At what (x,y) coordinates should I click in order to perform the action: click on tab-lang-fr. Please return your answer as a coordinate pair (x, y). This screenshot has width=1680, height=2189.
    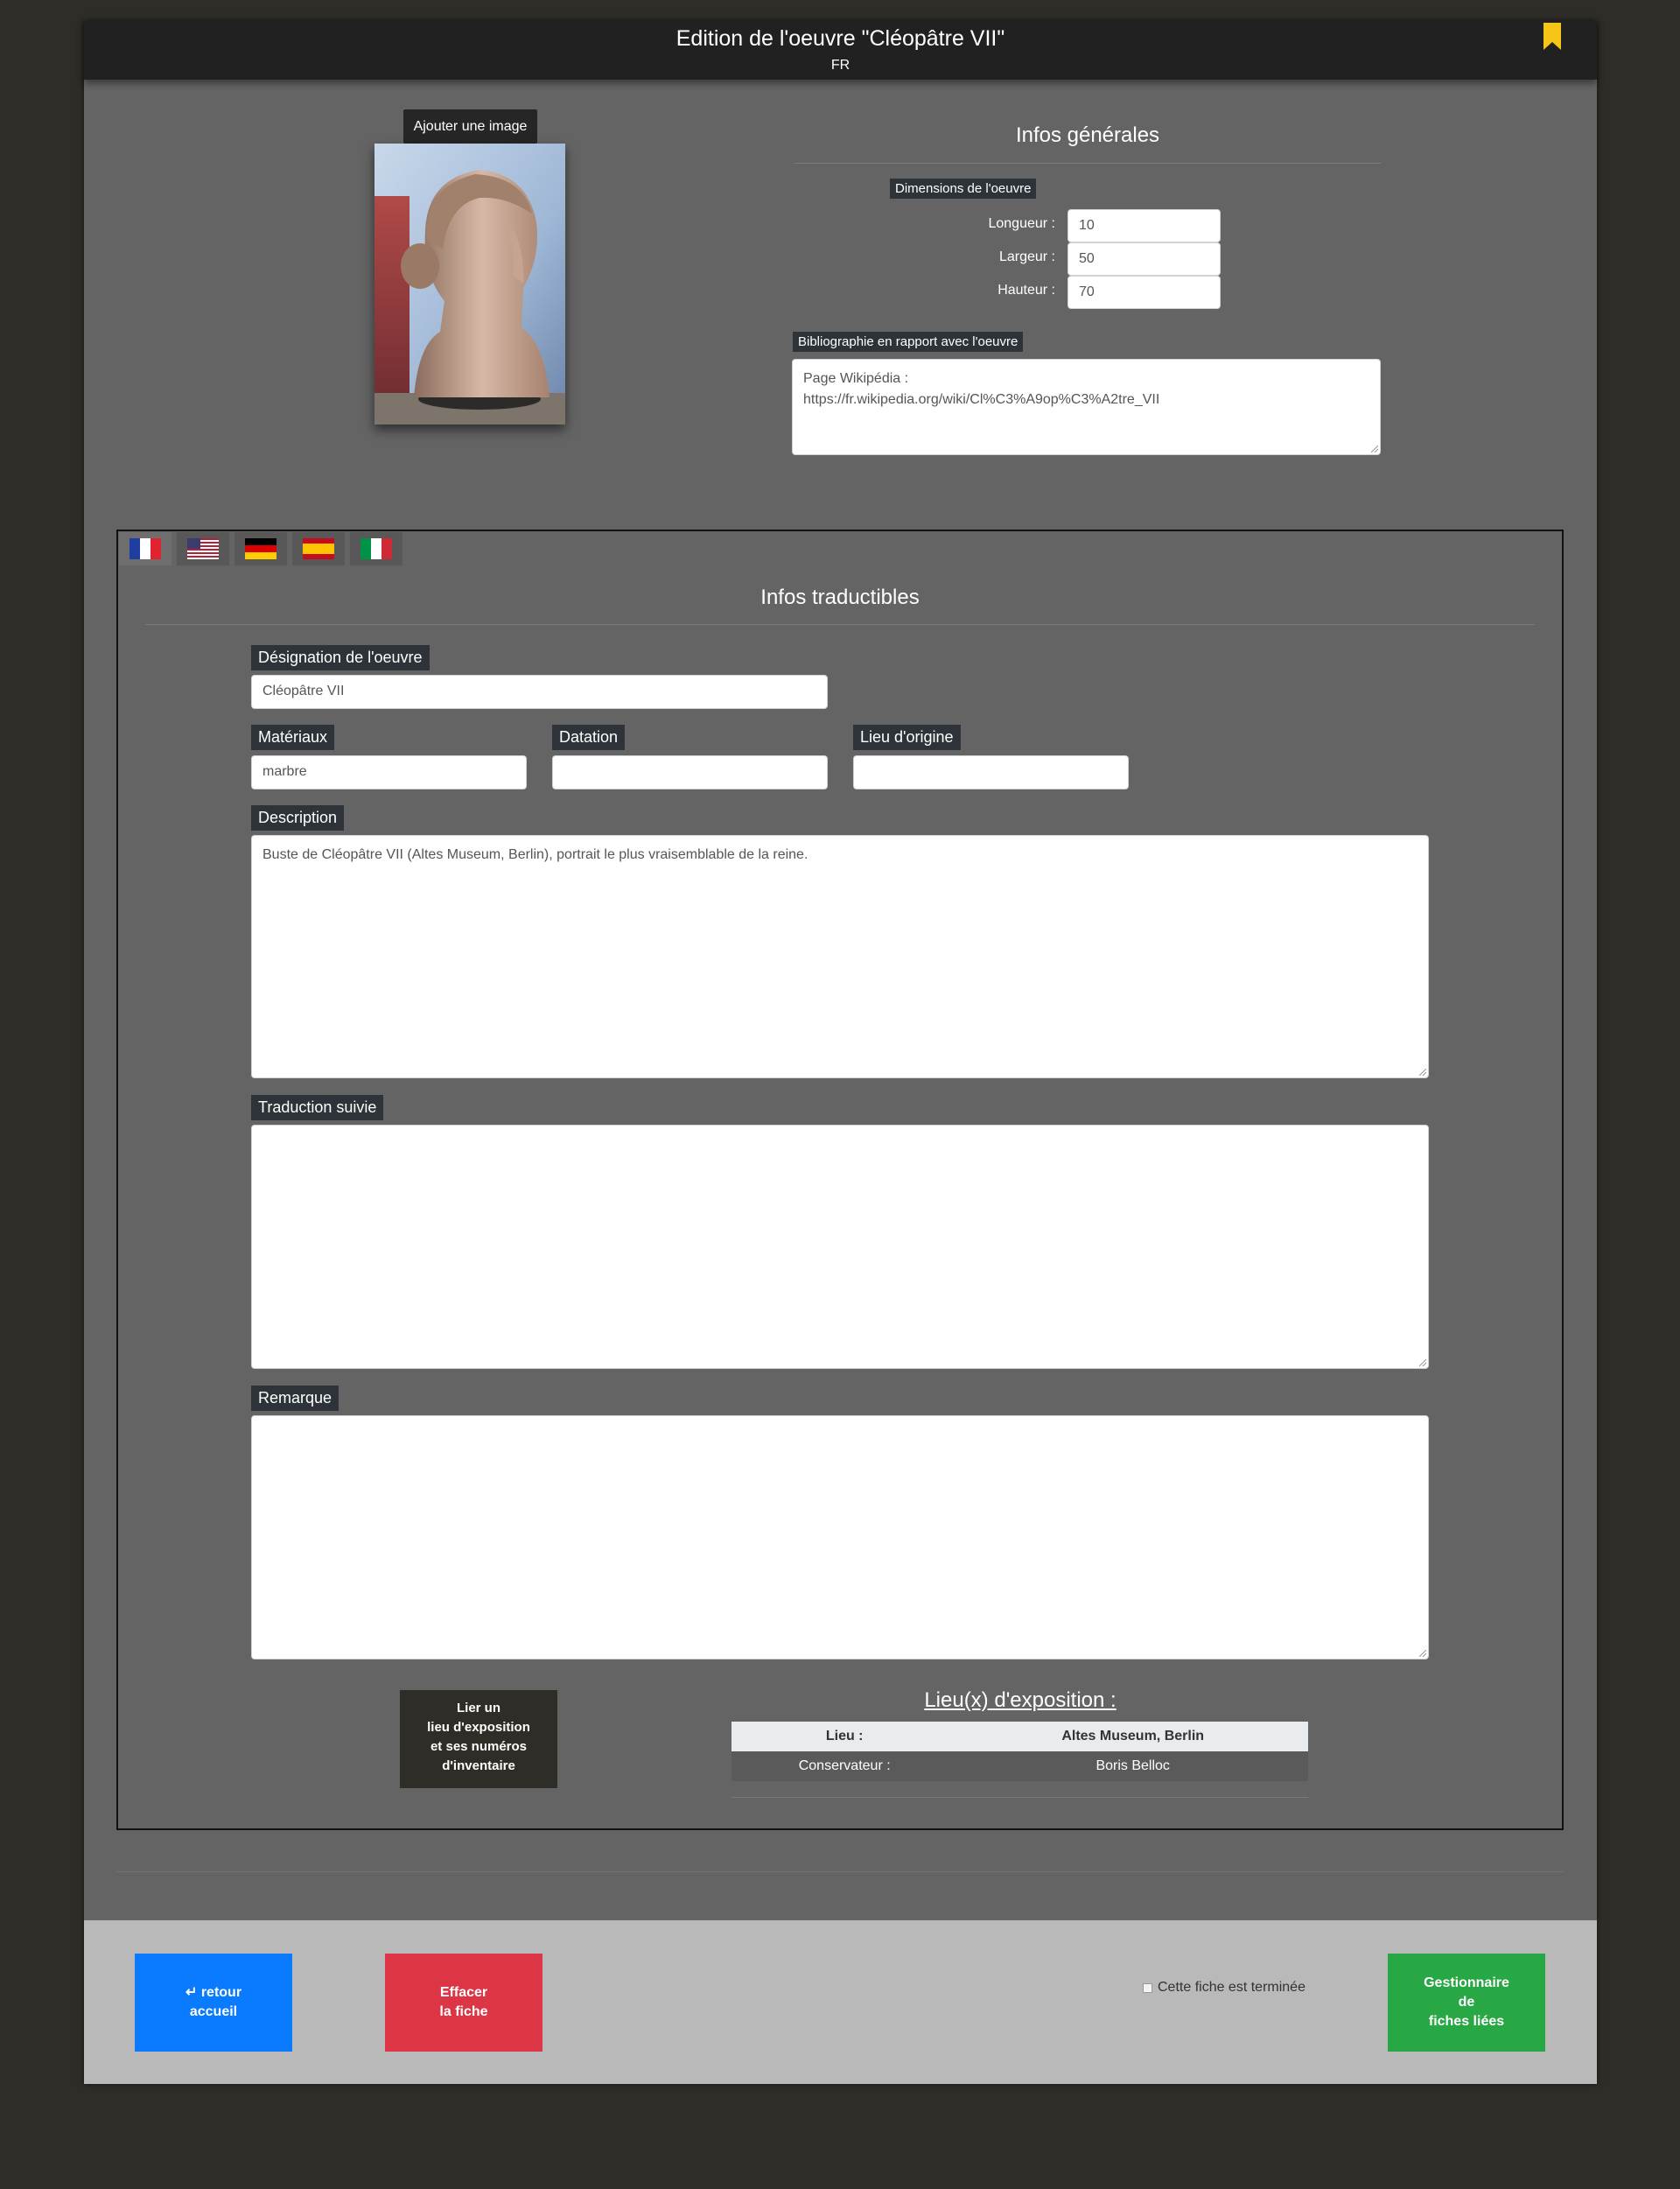
    Looking at the image, I should click on (145, 548).